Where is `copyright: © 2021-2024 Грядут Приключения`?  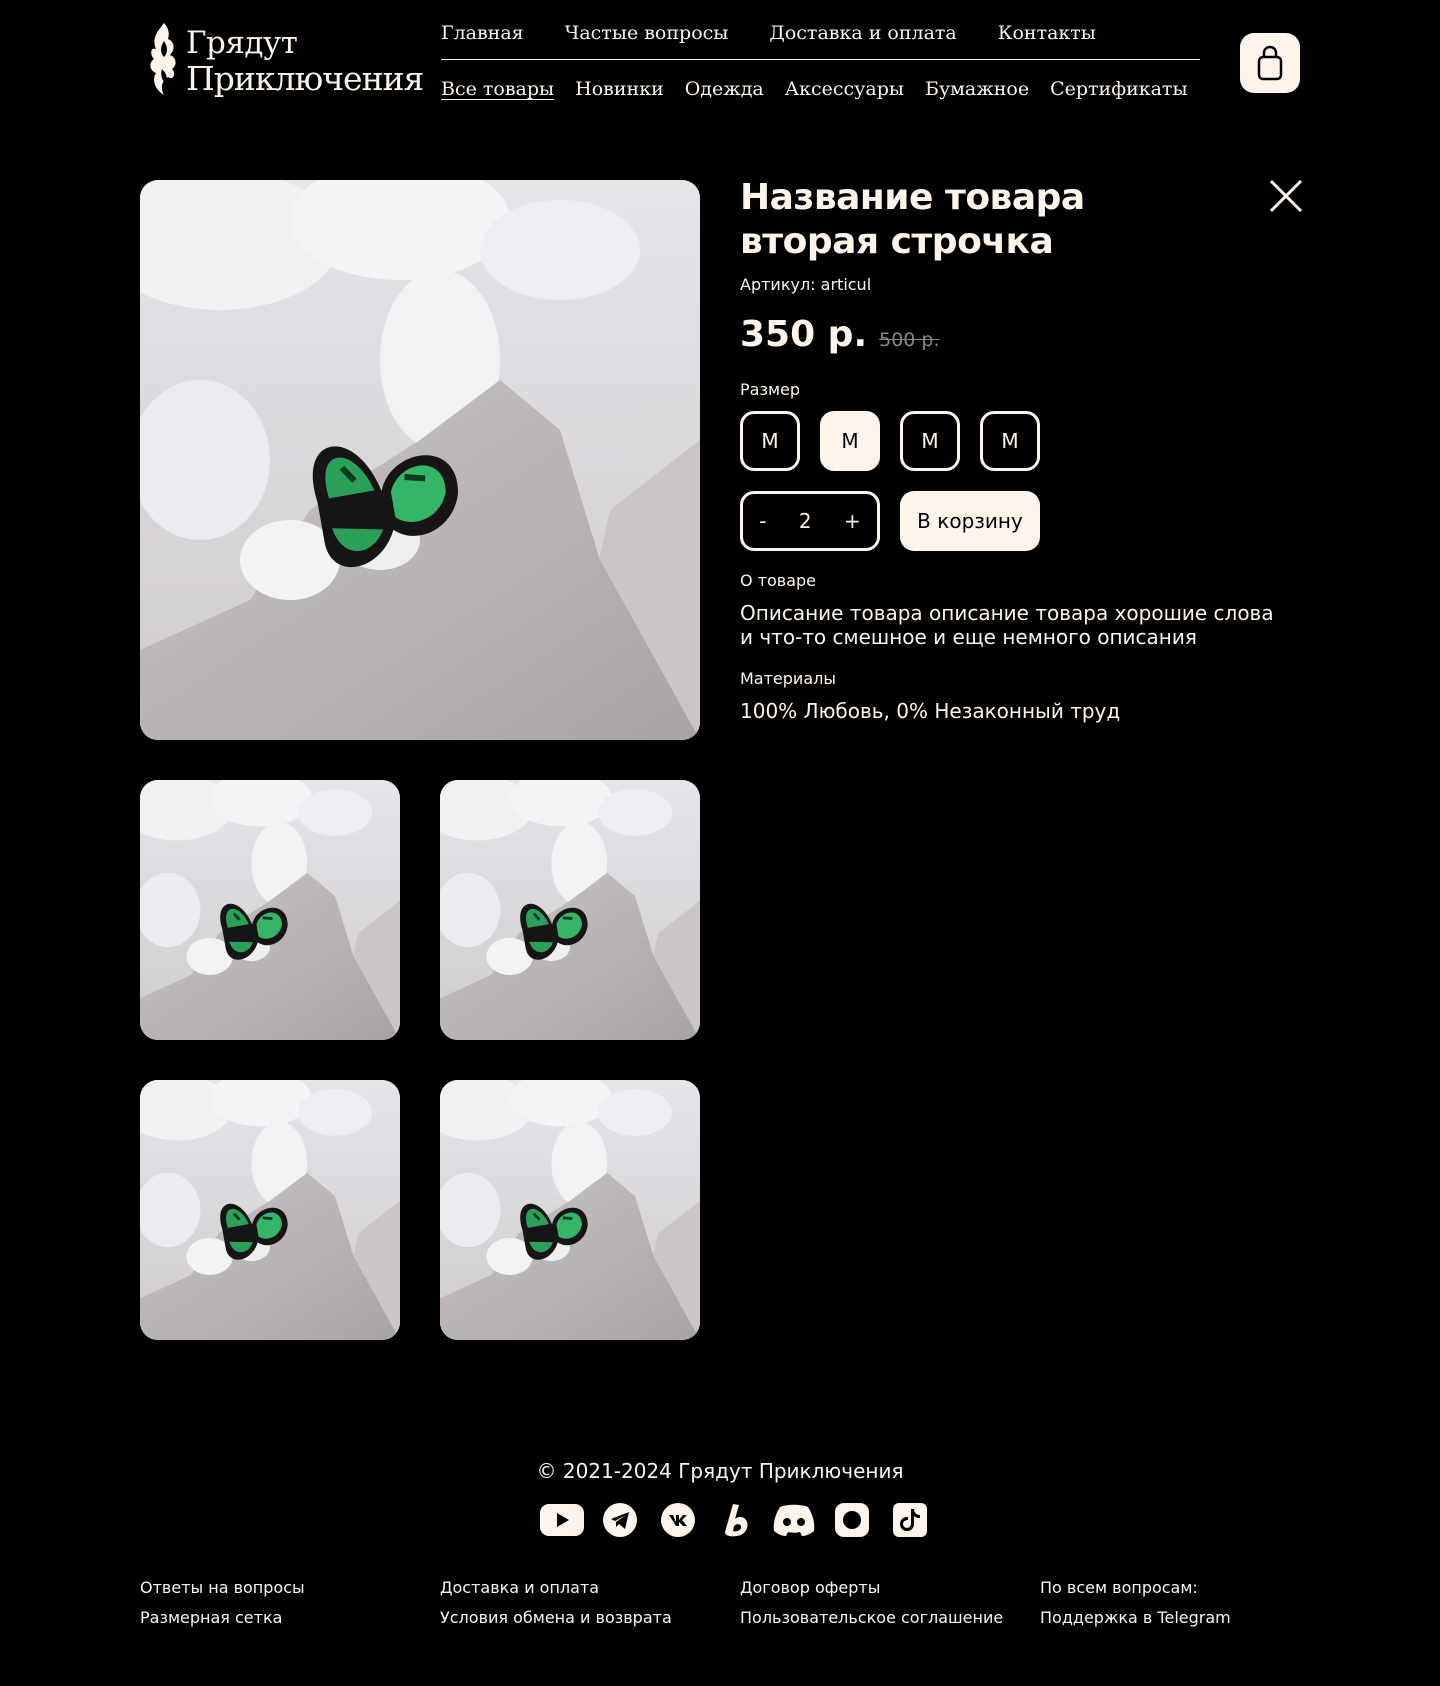
copyright: © 2021-2024 Грядут Приключения is located at coordinates (720, 1471).